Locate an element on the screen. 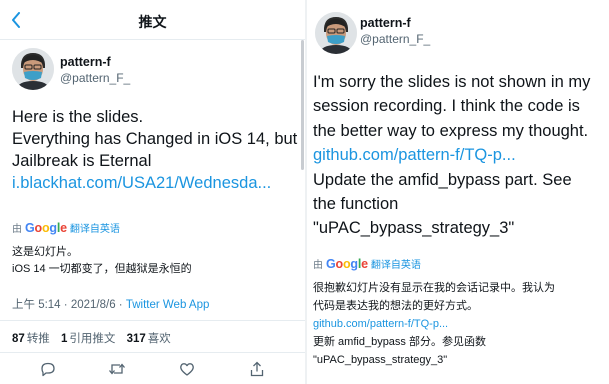 The height and width of the screenshot is (384, 609). share-button is located at coordinates (257, 369).